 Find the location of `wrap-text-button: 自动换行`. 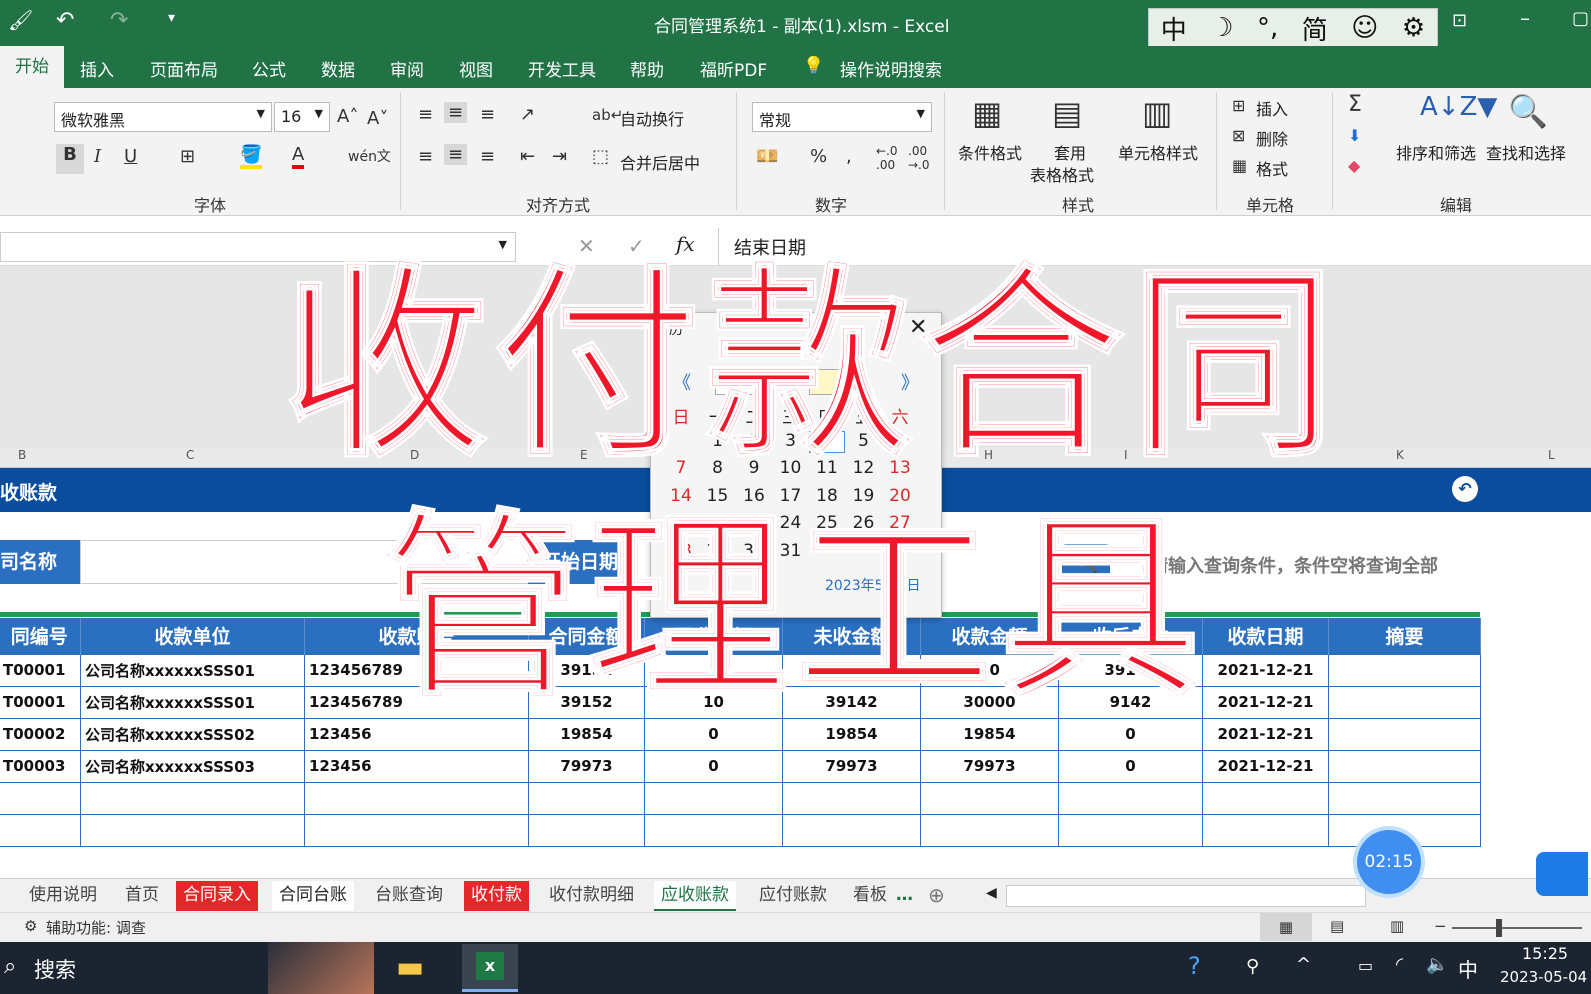

wrap-text-button: 自动换行 is located at coordinates (652, 118).